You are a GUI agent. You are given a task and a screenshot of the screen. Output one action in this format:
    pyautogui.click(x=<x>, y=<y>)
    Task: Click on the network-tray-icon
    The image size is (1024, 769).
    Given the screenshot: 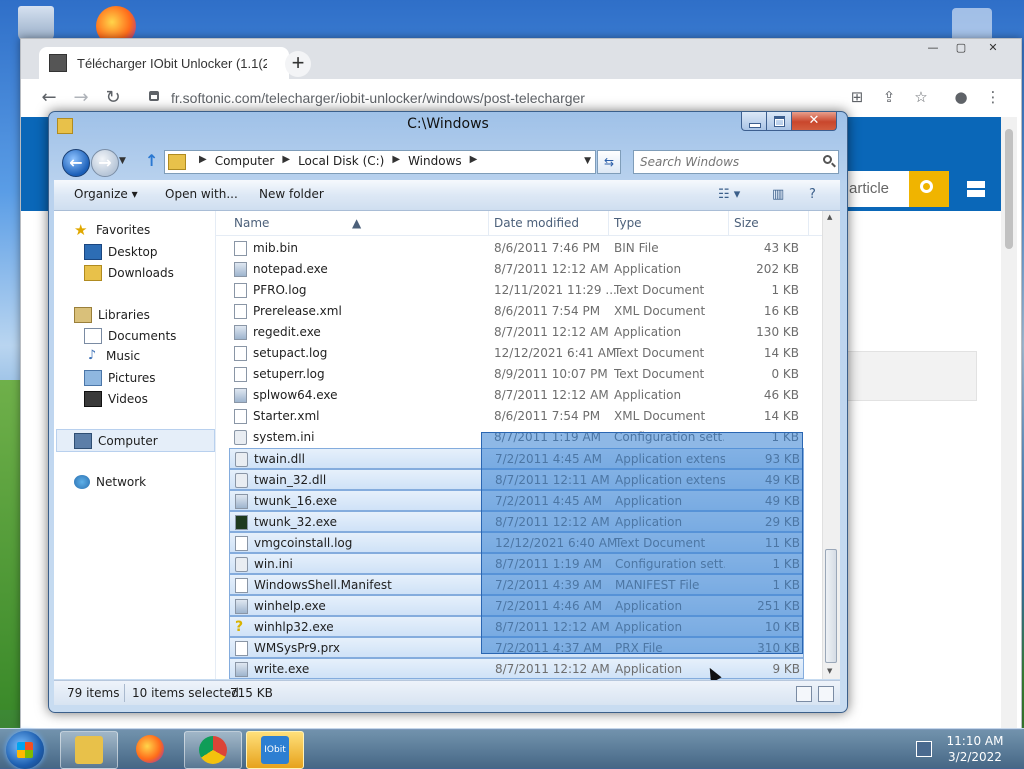 What is the action you would take?
    pyautogui.click(x=924, y=749)
    